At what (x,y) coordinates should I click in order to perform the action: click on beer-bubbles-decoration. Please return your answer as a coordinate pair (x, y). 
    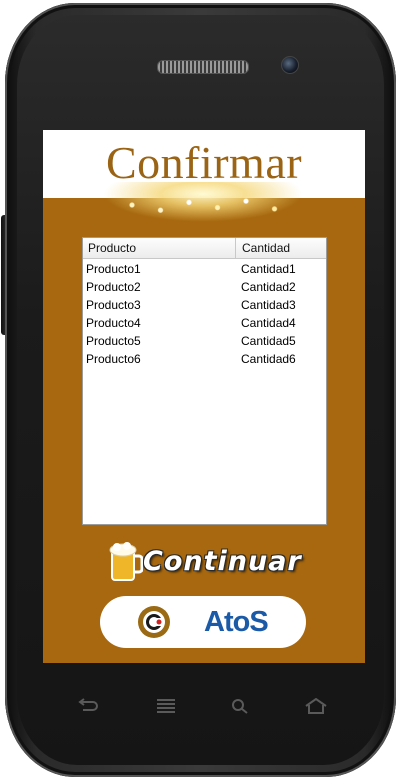
    Looking at the image, I should click on (208, 205).